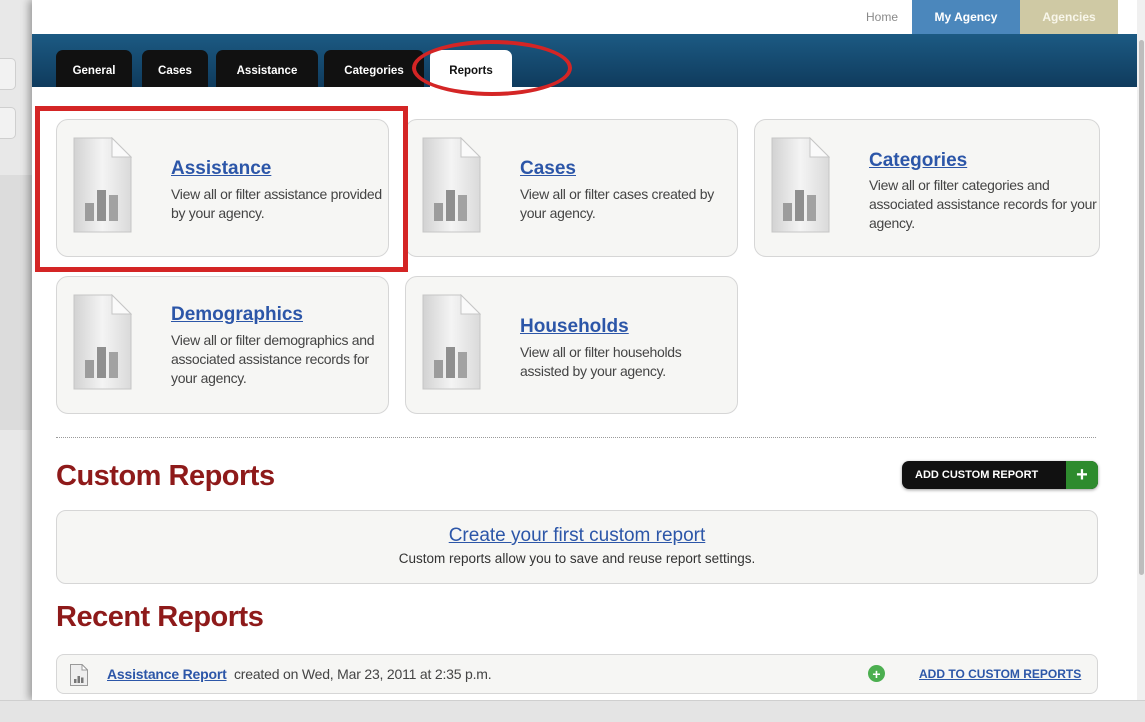 The width and height of the screenshot is (1145, 722). What do you see at coordinates (576, 437) in the screenshot?
I see `section-divider` at bounding box center [576, 437].